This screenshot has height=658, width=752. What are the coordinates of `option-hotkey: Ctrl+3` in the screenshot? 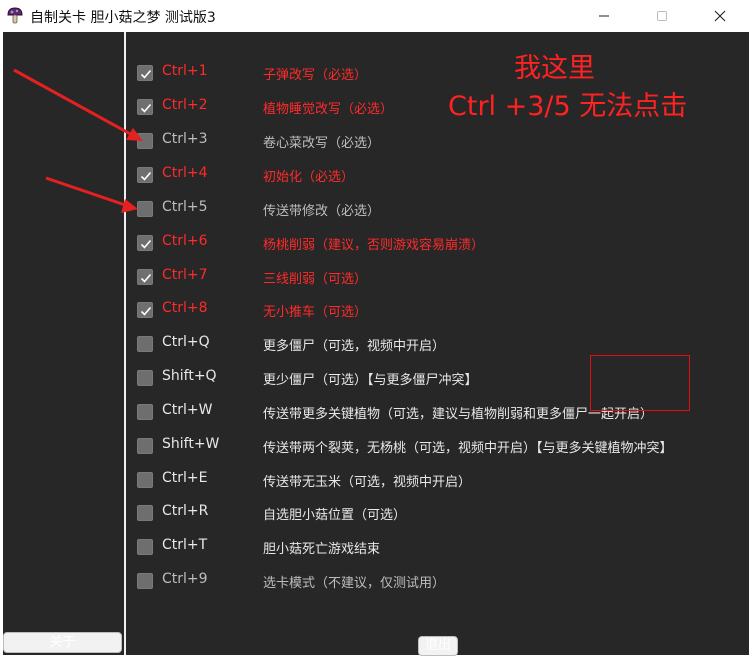 It's located at (185, 139).